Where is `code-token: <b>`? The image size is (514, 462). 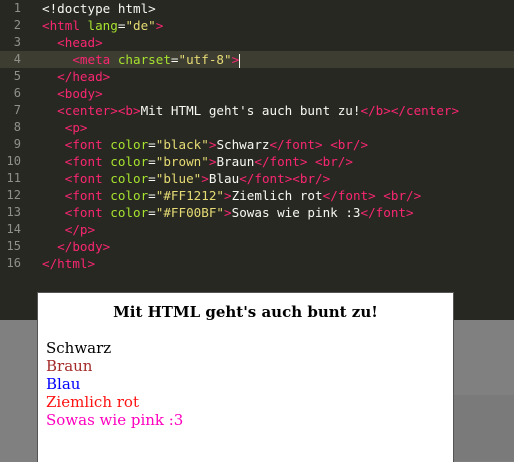 code-token: <b> is located at coordinates (129, 110).